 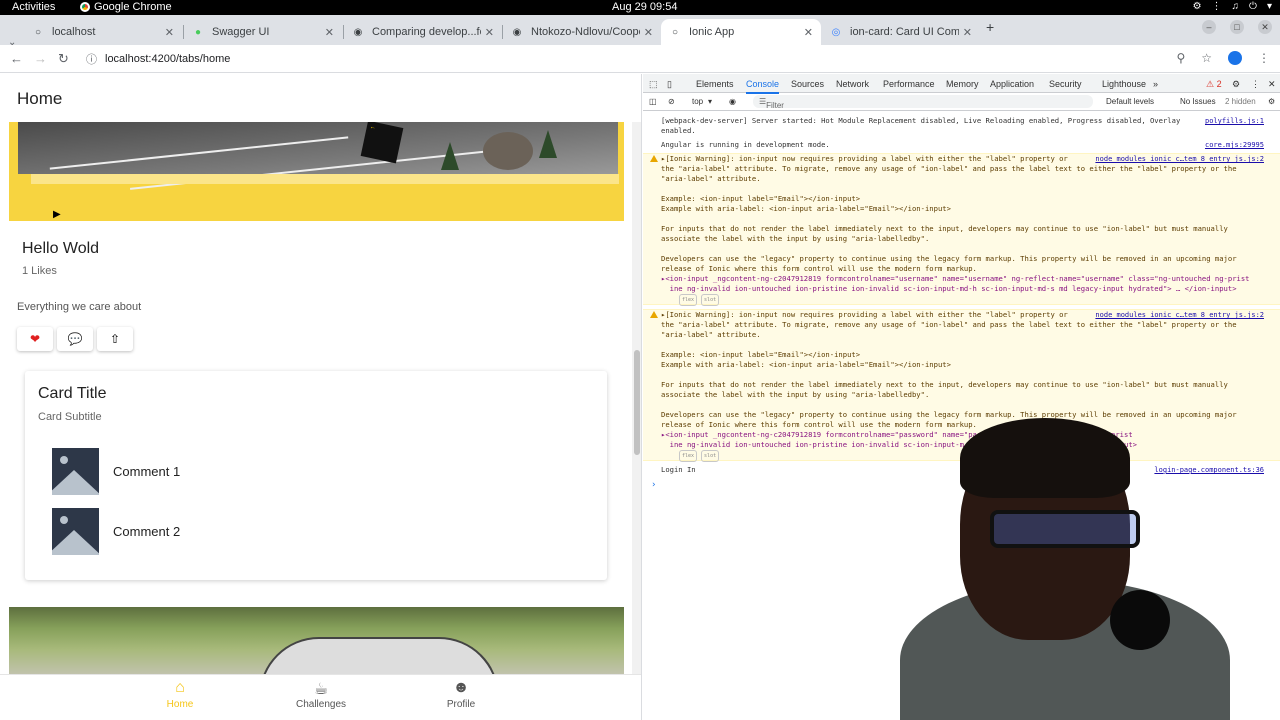 I want to click on tab-home: ⌂ Home, so click(x=180, y=694).